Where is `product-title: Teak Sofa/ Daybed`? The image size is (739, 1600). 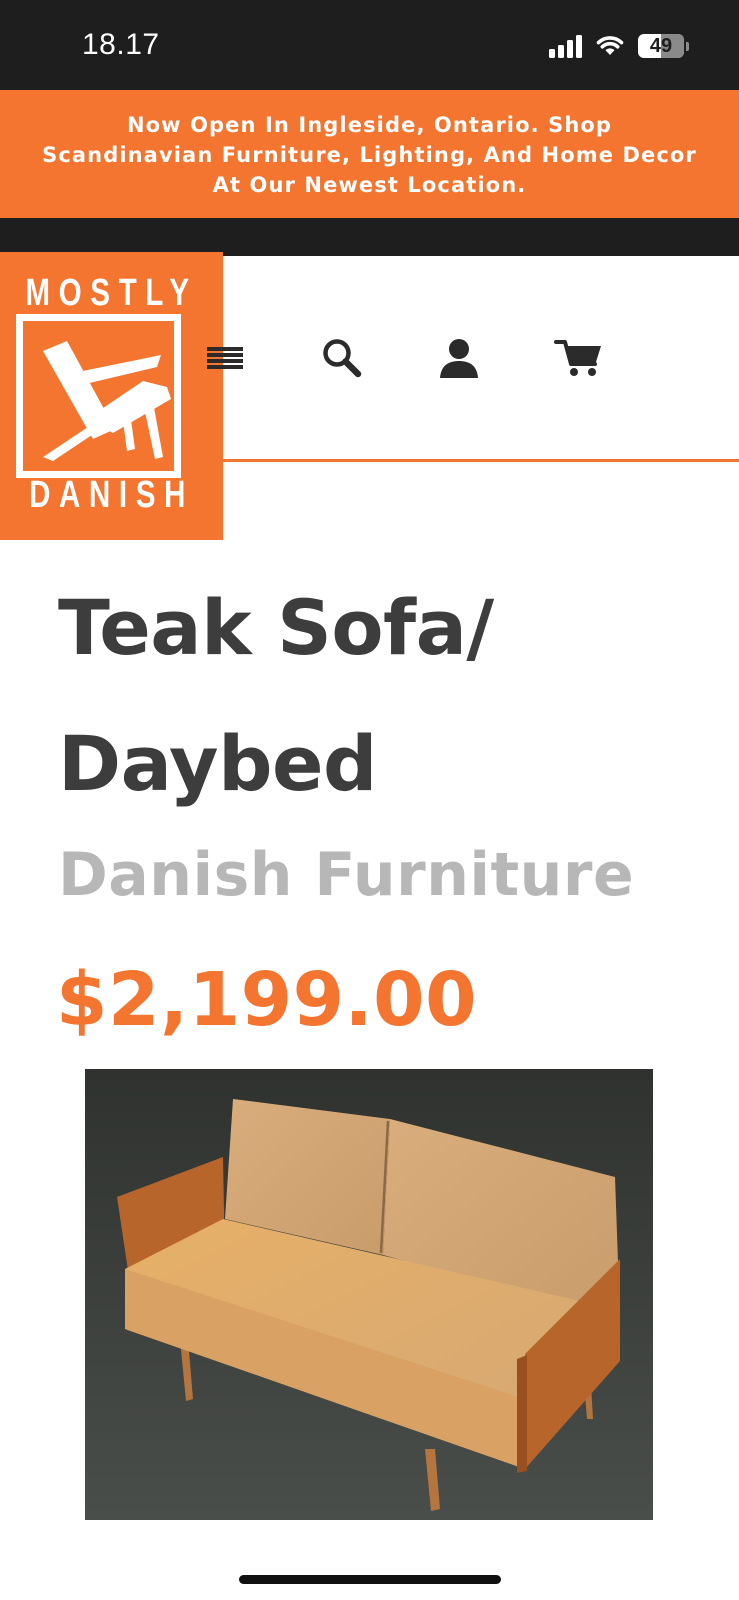
product-title: Teak Sofa/ Daybed is located at coordinates (378, 696).